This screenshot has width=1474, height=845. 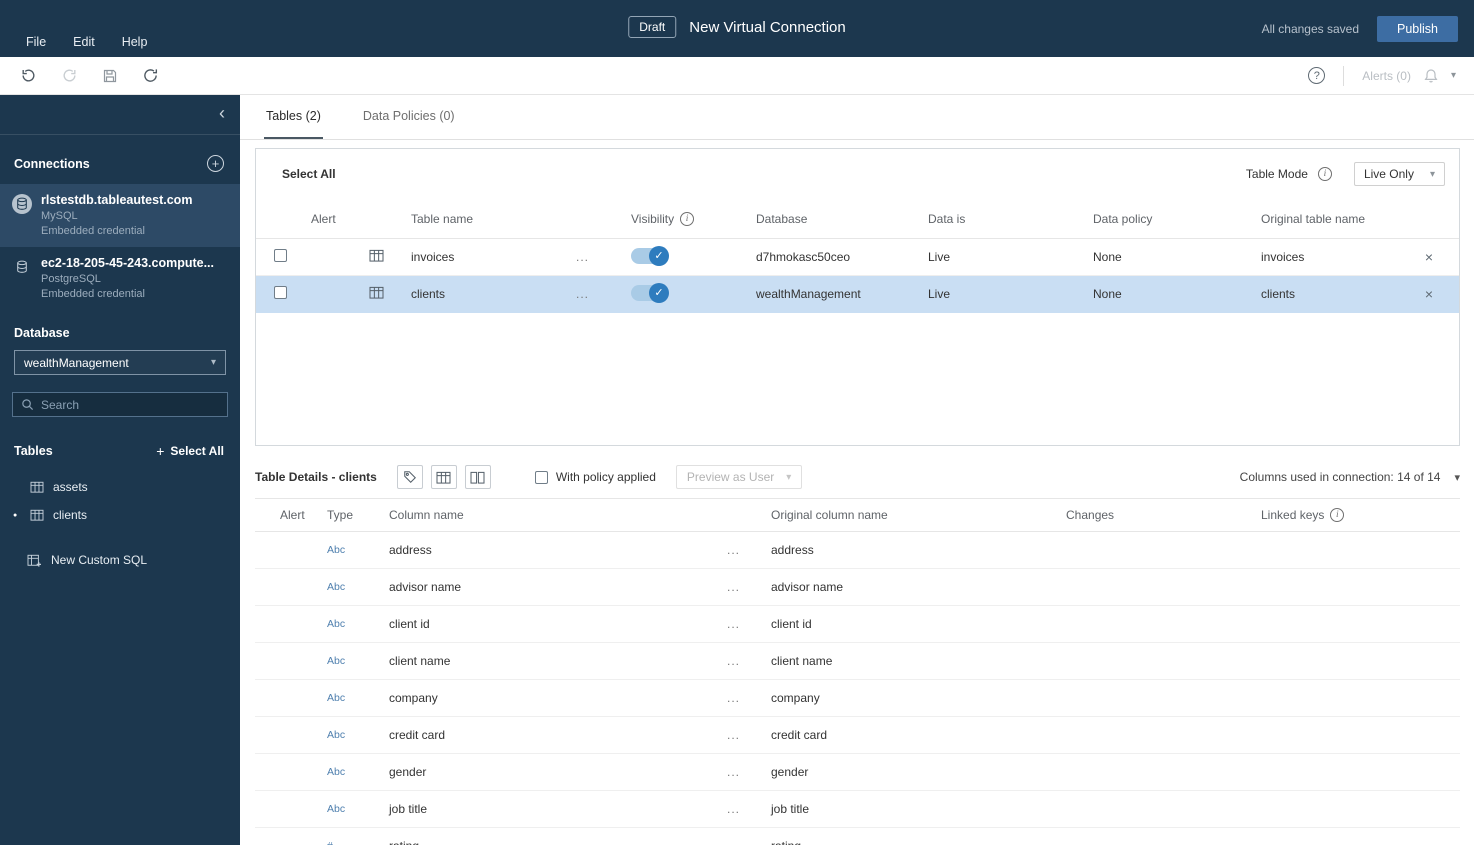 What do you see at coordinates (1432, 174) in the screenshot?
I see `chevron-down-icon: ▾` at bounding box center [1432, 174].